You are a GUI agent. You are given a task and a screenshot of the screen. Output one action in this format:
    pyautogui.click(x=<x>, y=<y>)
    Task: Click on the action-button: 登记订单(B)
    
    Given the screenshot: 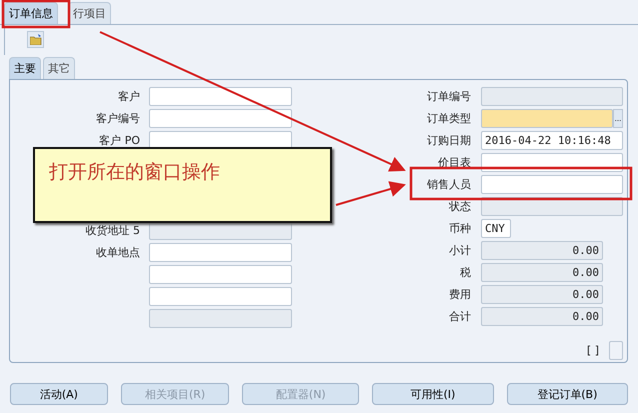 What is the action you would take?
    pyautogui.click(x=567, y=394)
    